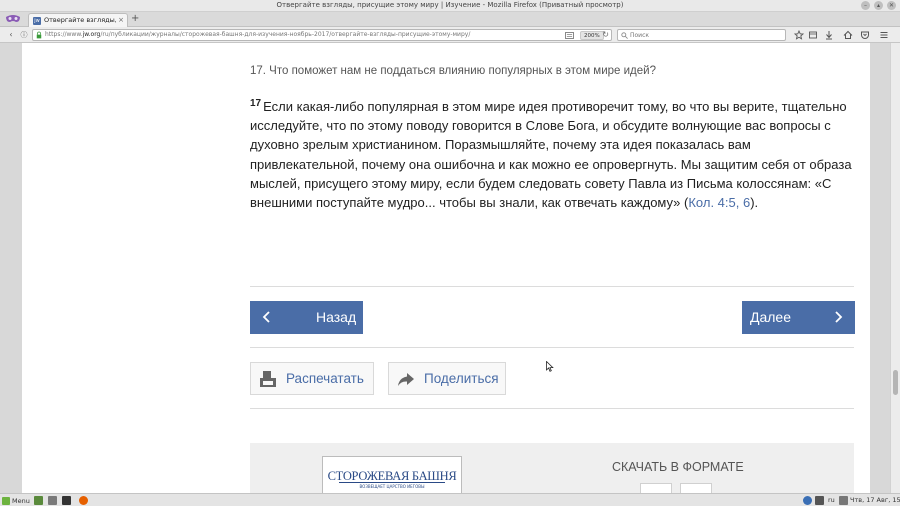  I want to click on lock-icon, so click(39, 35).